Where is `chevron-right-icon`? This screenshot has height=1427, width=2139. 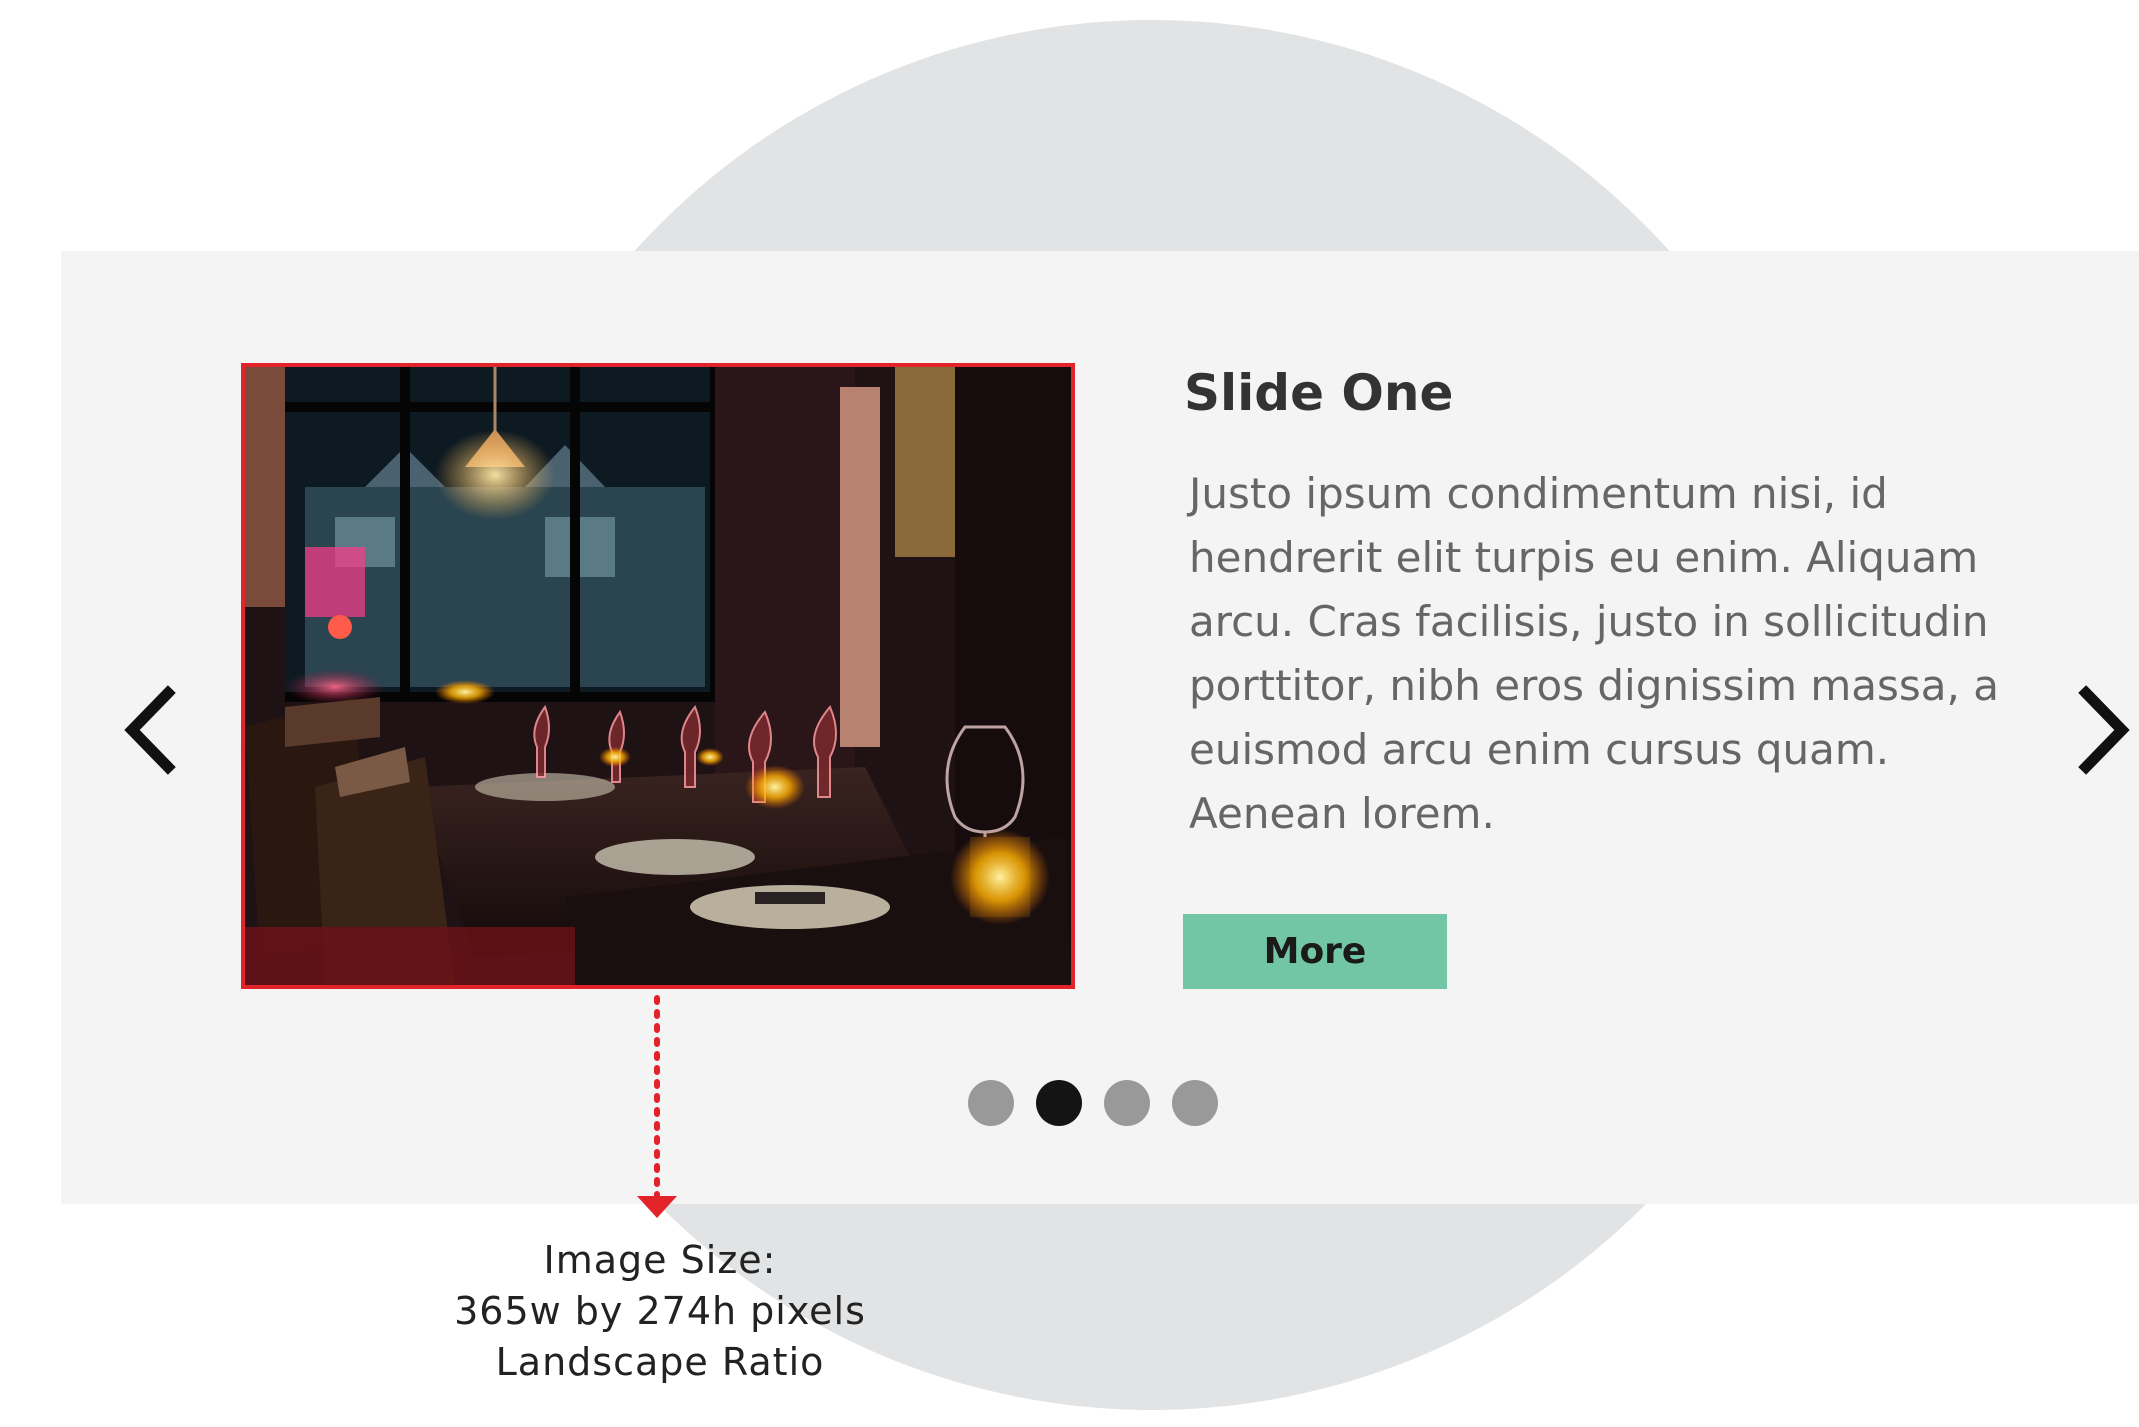
chevron-right-icon is located at coordinates (2104, 730).